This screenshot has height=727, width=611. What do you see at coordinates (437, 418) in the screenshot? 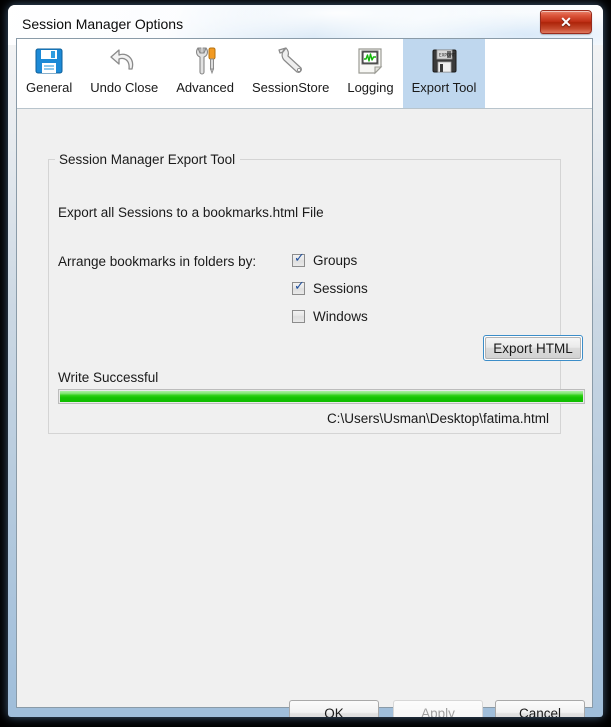
I see `exported-file-path: C:\Users\Usman\Desktop\fatima.html` at bounding box center [437, 418].